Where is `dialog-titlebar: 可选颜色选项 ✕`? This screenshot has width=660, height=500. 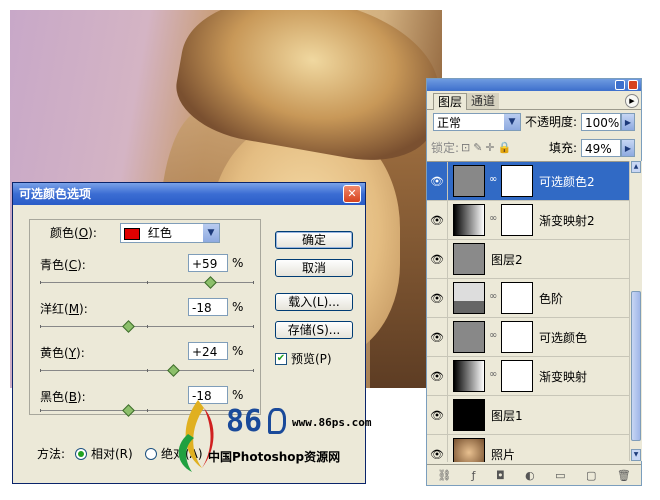 dialog-titlebar: 可选颜色选项 ✕ is located at coordinates (189, 194).